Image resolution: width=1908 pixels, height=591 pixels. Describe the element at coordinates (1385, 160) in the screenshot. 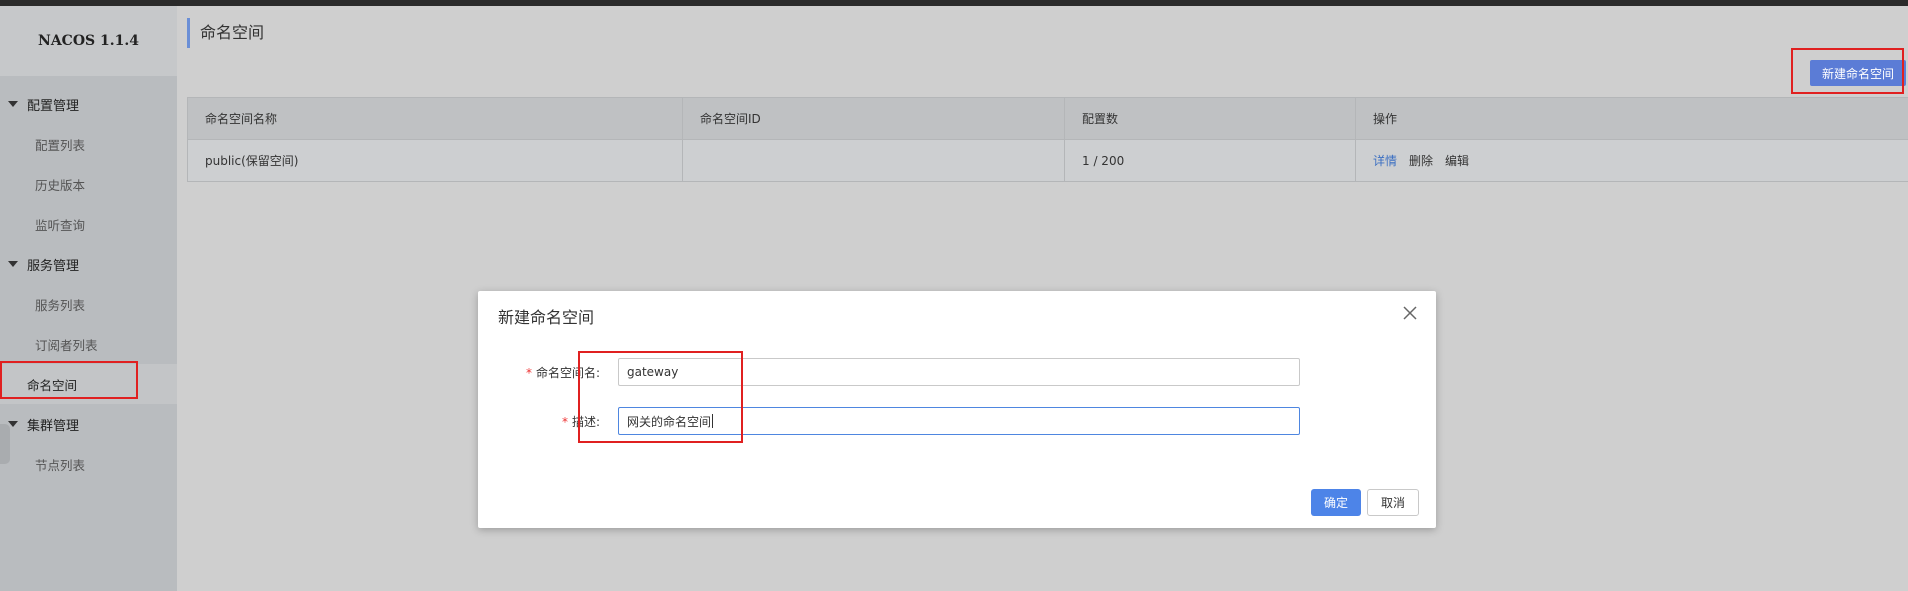

I see `details-link: 详情` at that location.